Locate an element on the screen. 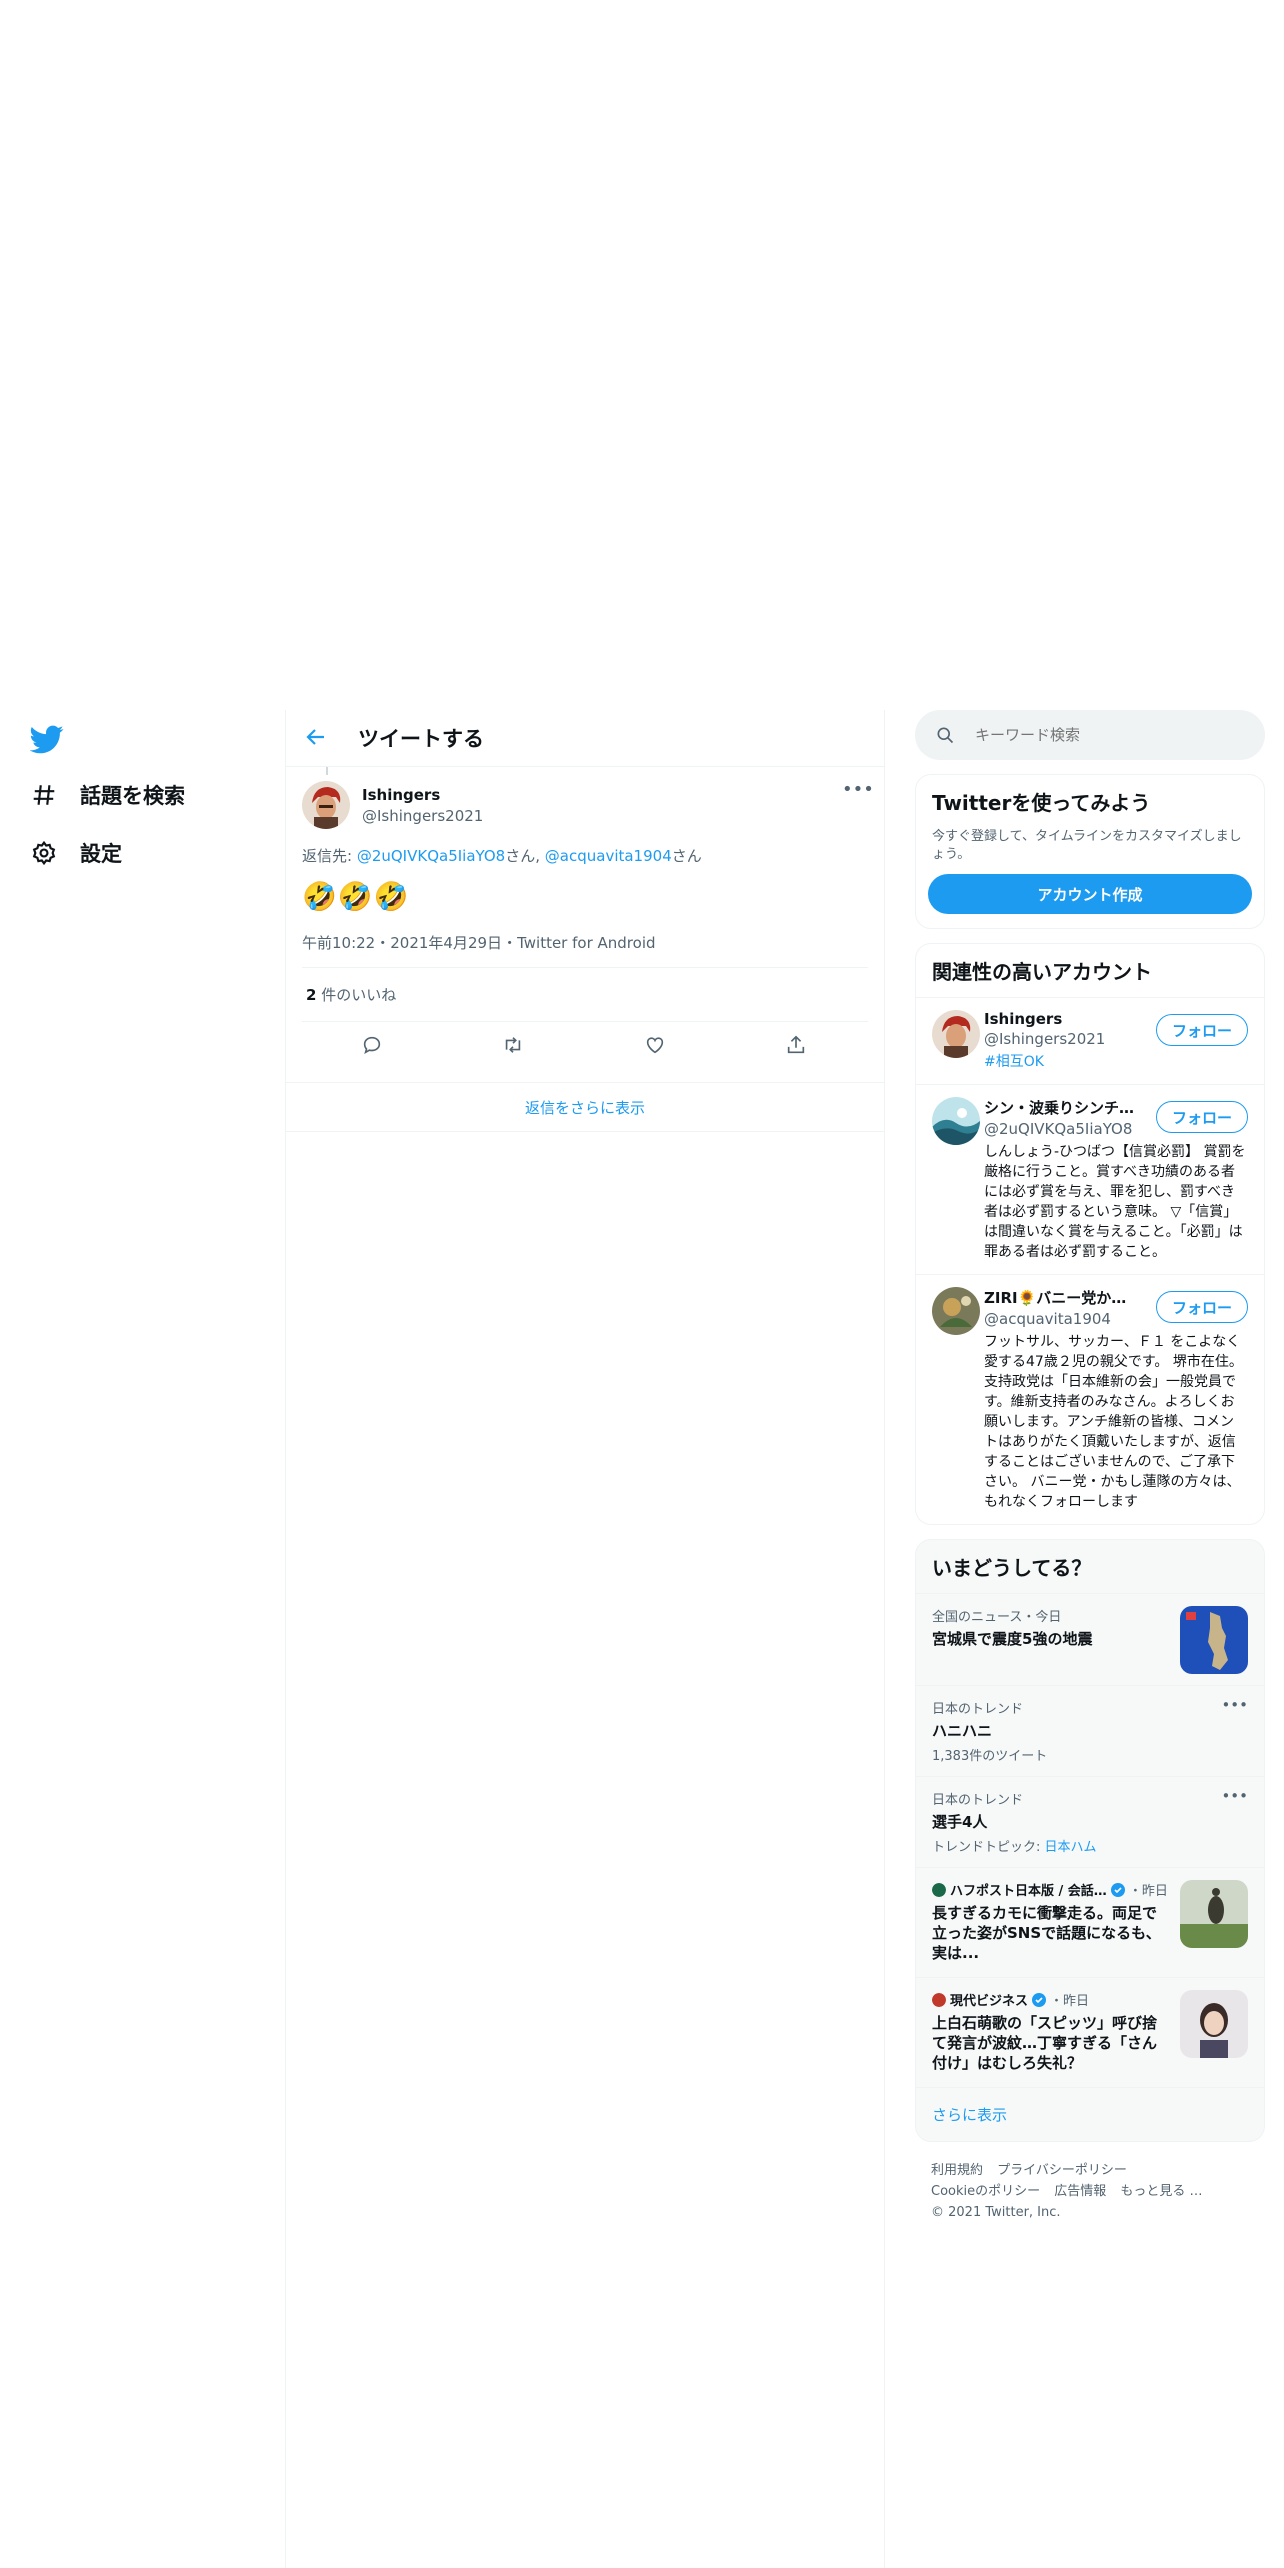  footer-link: プライバシーポリシー is located at coordinates (1062, 2170).